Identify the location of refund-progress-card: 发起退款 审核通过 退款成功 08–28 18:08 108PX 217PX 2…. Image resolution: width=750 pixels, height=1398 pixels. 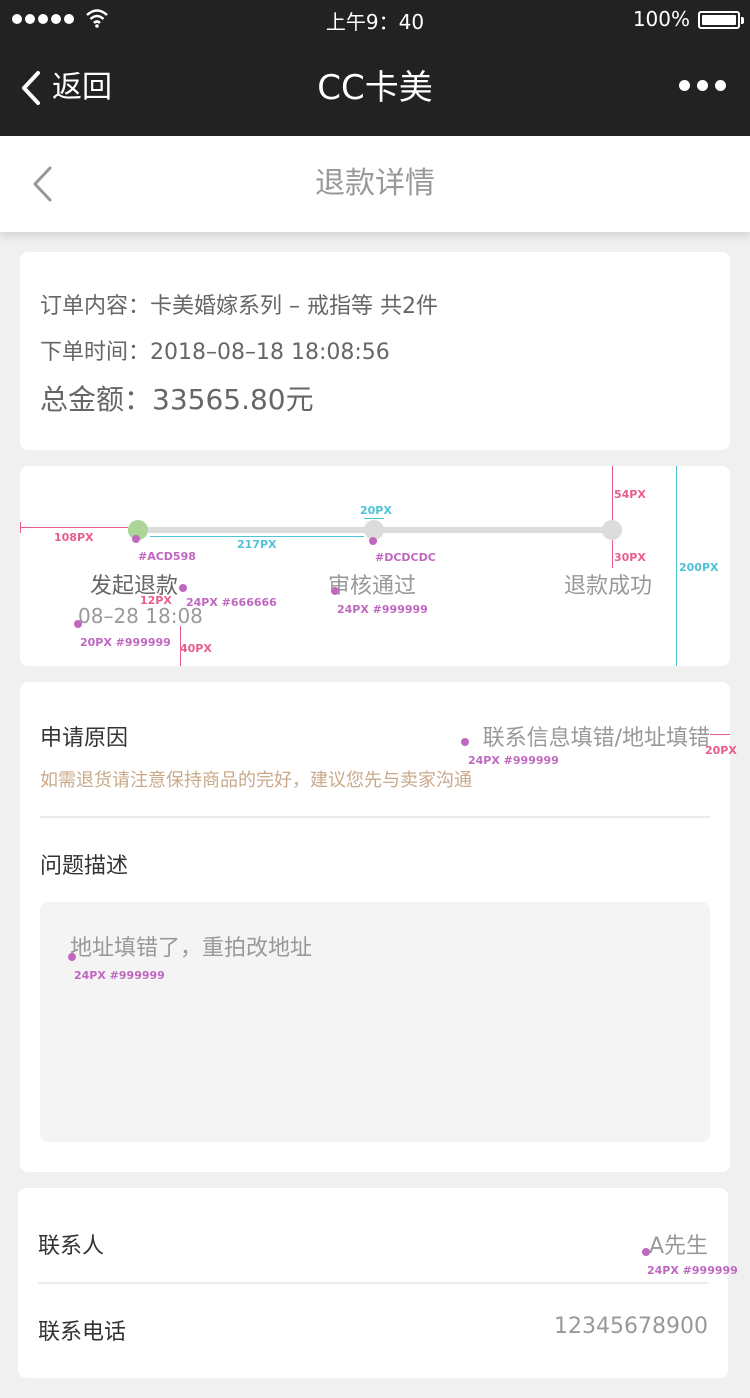
(375, 566).